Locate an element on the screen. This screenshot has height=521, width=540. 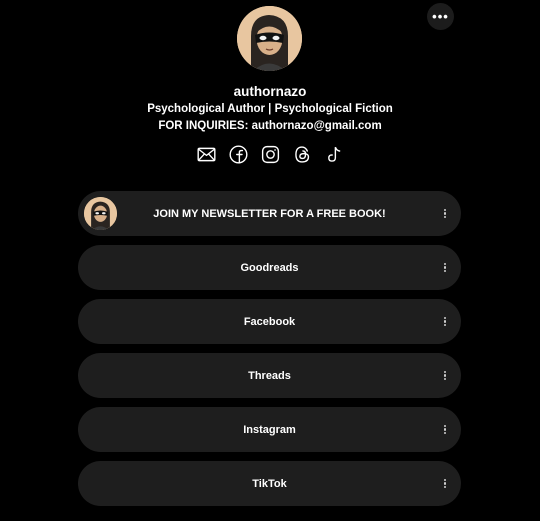
social-icons-row is located at coordinates (270, 154).